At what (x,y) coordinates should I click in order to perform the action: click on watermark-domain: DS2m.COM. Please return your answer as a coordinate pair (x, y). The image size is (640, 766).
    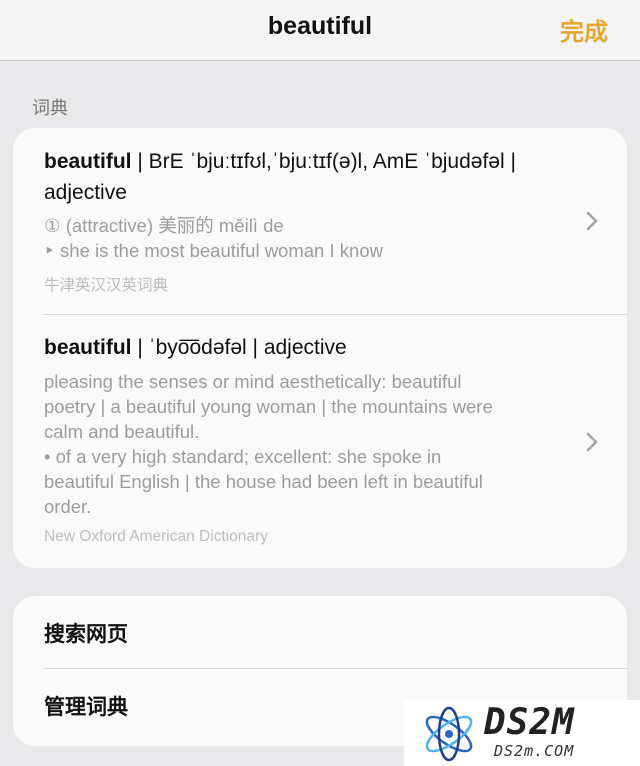
    Looking at the image, I should click on (534, 751).